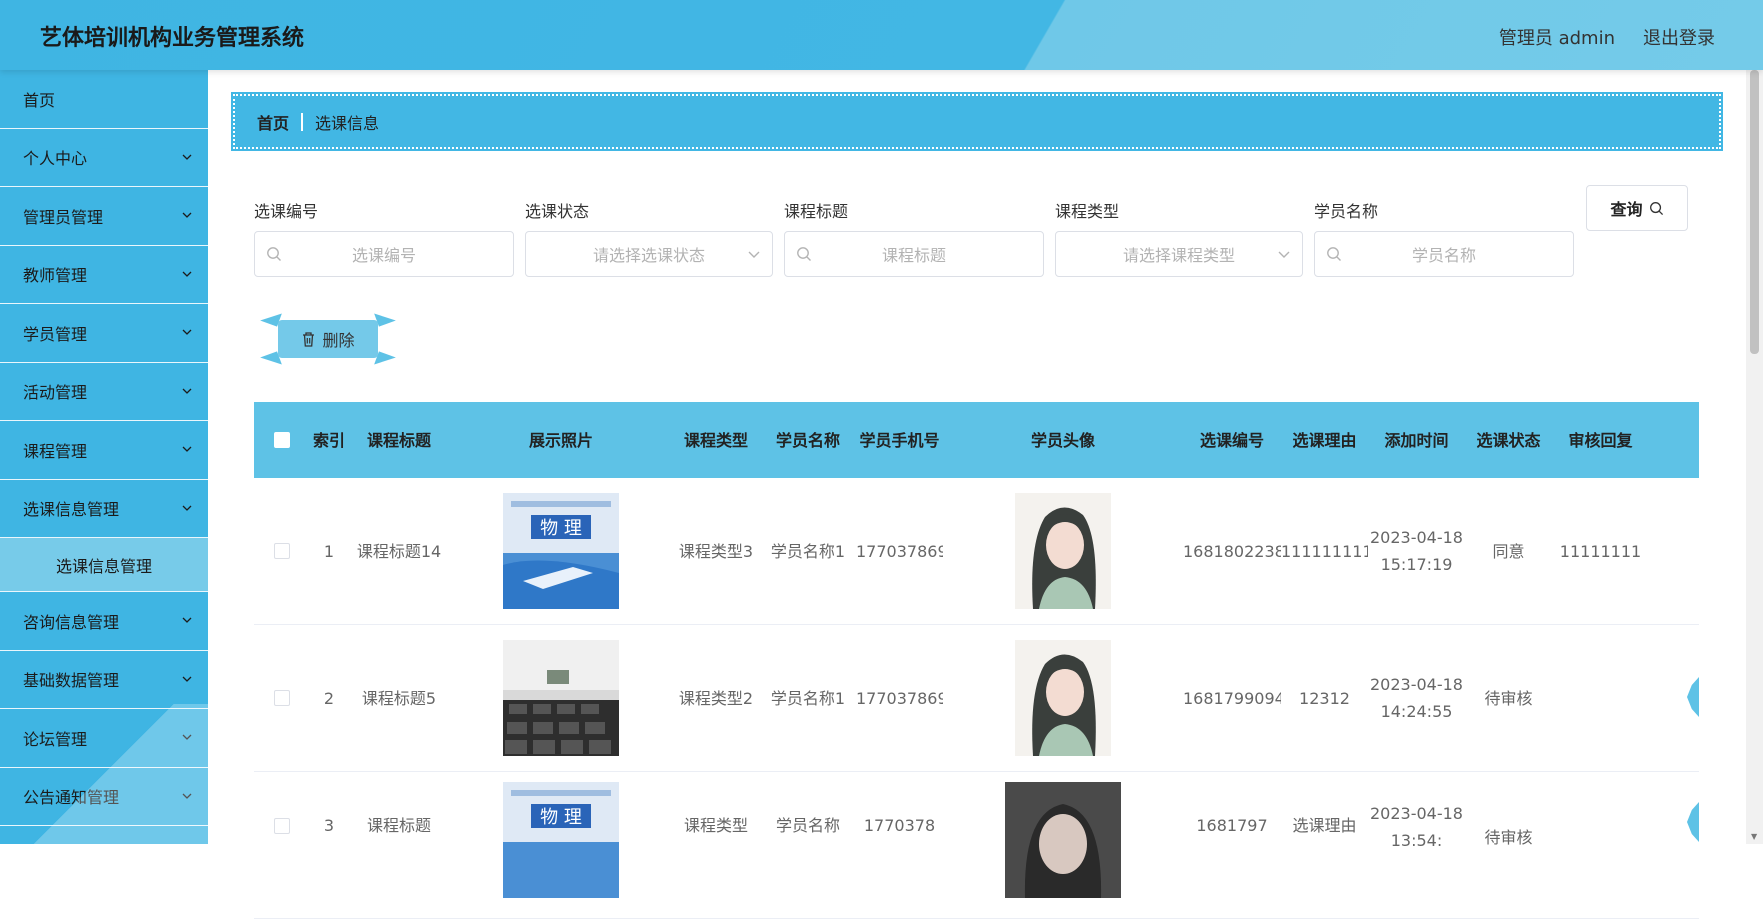 Image resolution: width=1763 pixels, height=919 pixels. I want to click on header-student-phone: 学员手机号, so click(899, 440).